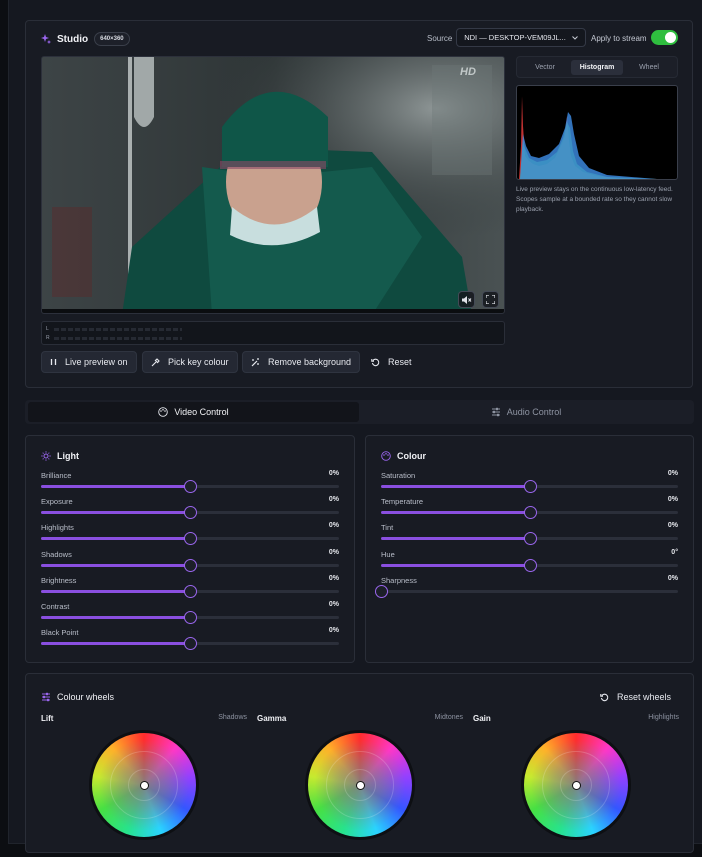 The image size is (702, 857). I want to click on tab-wheel: Wheel, so click(649, 67).